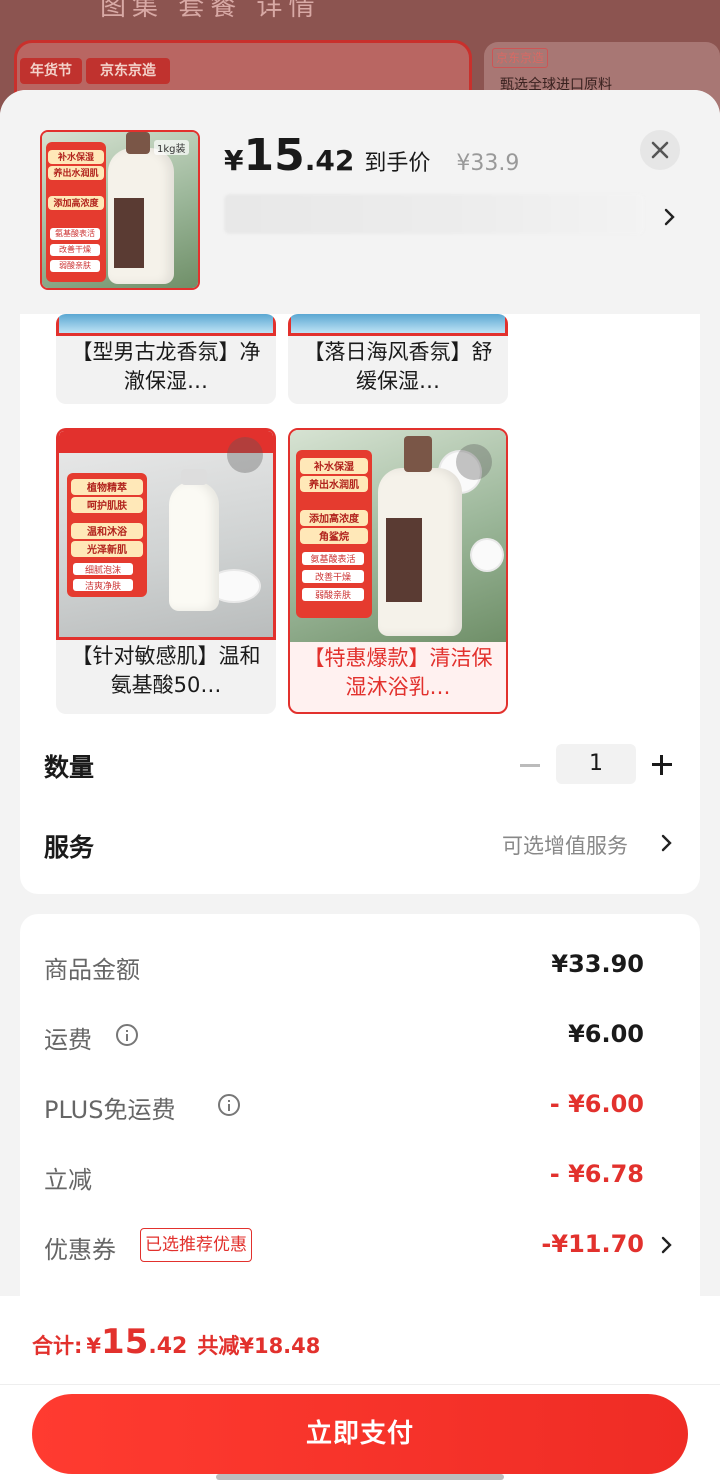 The height and width of the screenshot is (1480, 720). What do you see at coordinates (166, 534) in the screenshot?
I see `variant-image: 植物精萃 呵护肌肤 温和沐浴 光泽新肌 细腻泡沫 洁爽净肤` at bounding box center [166, 534].